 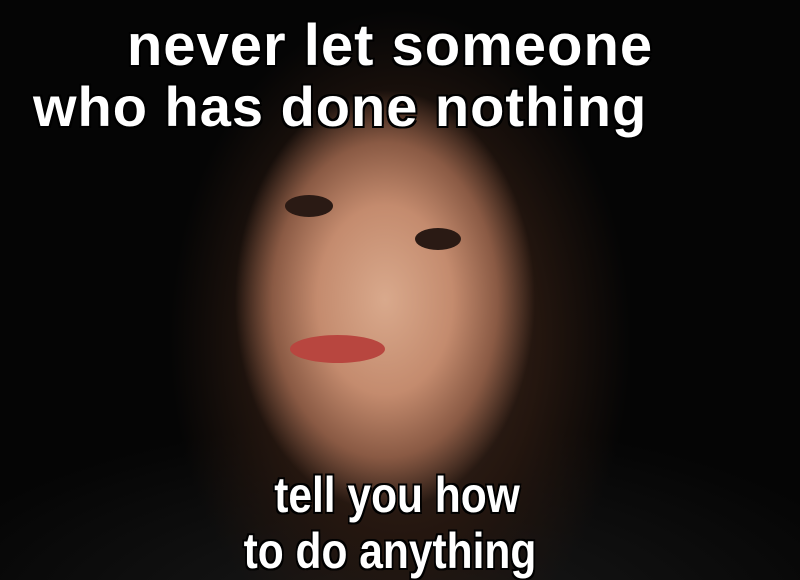 What do you see at coordinates (390, 551) in the screenshot?
I see `bottom-text-line-2: to do anything` at bounding box center [390, 551].